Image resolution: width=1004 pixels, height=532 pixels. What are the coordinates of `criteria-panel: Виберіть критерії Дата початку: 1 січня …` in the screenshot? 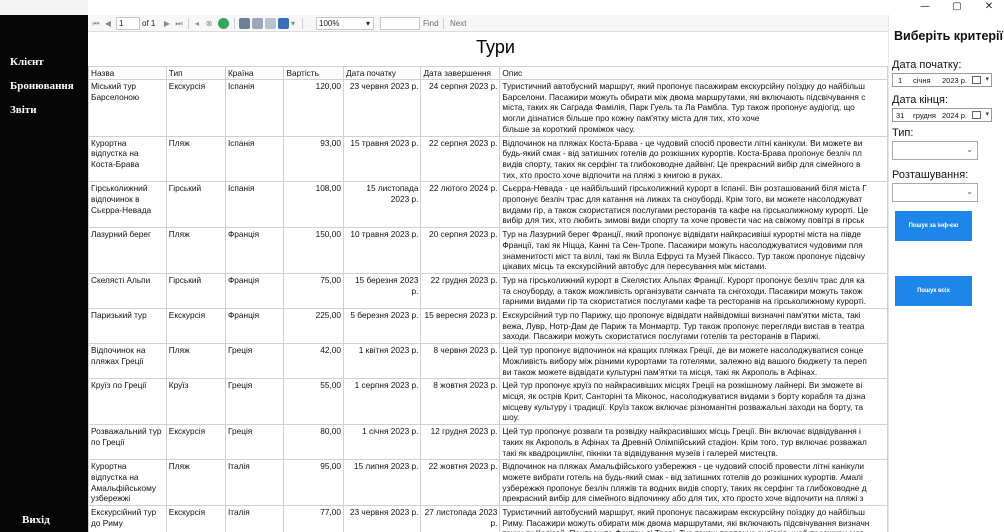 It's located at (946, 273).